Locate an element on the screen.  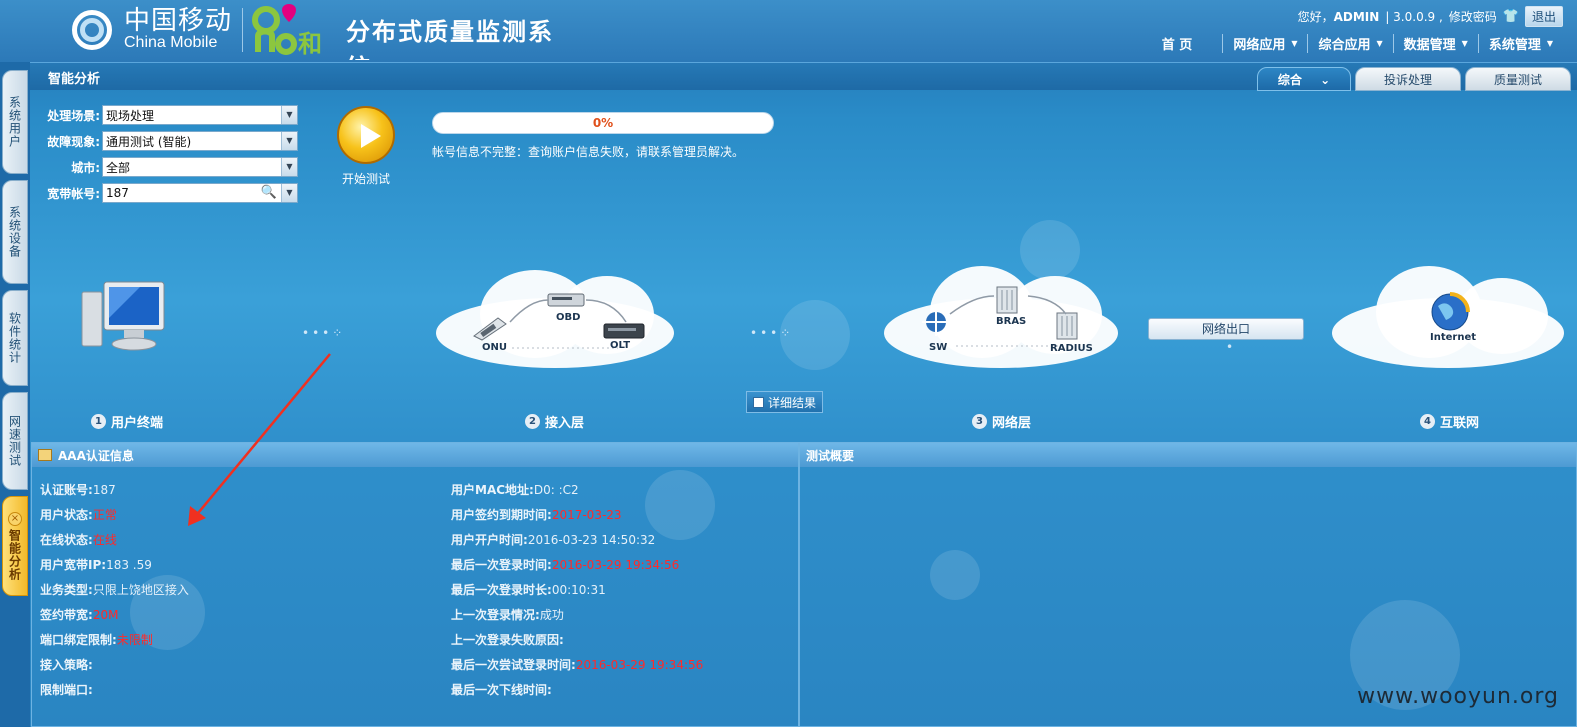
close-icon: × is located at coordinates (15, 519).